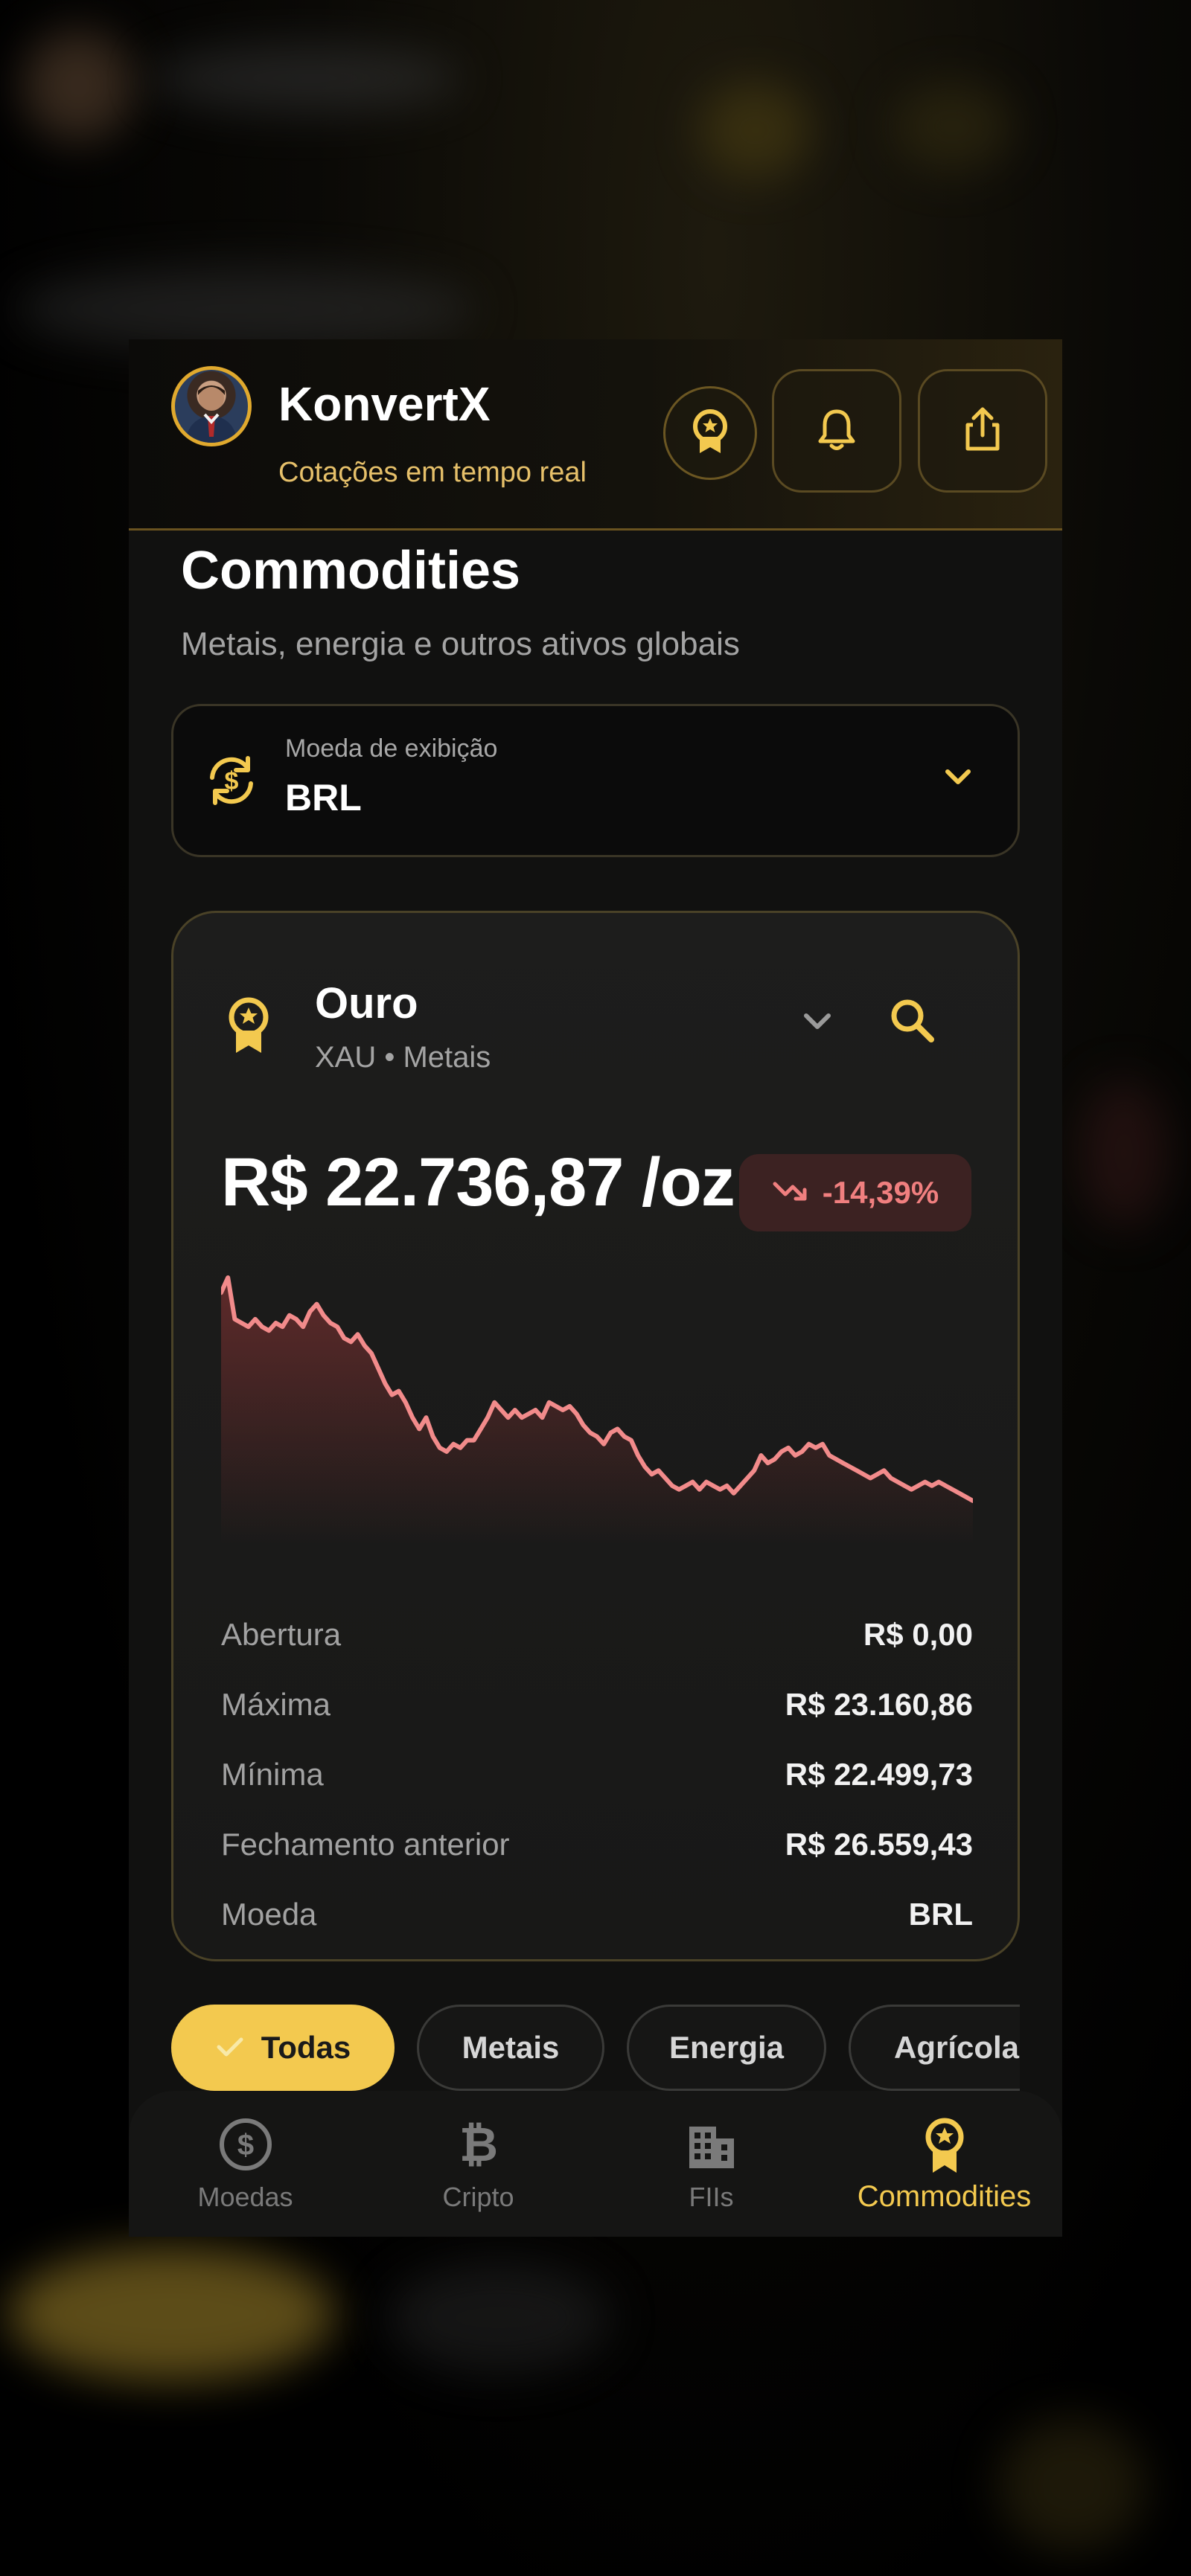 Image resolution: width=1191 pixels, height=2576 pixels. What do you see at coordinates (879, 1774) in the screenshot?
I see `stat-value-low: R$ 22.499,73` at bounding box center [879, 1774].